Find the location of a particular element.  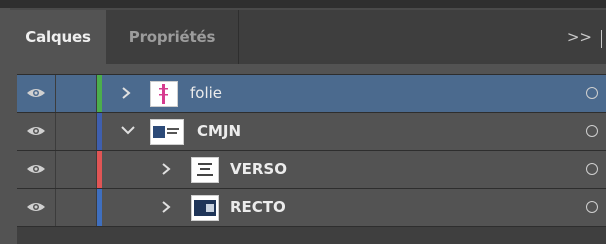

panel-menu-divider is located at coordinates (601, 39).